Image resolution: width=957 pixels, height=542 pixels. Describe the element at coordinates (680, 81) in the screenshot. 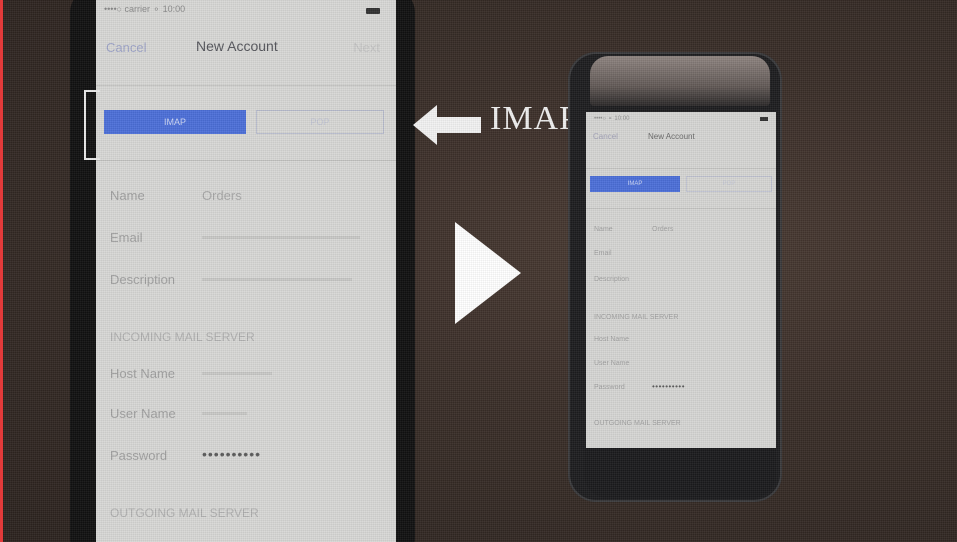

I see `small-phone-top-glare` at that location.